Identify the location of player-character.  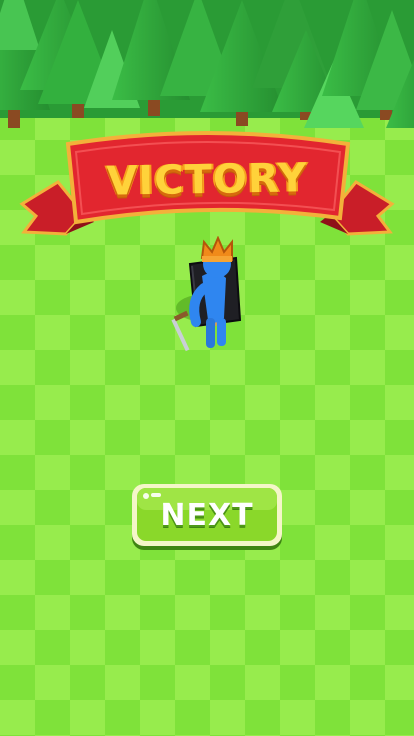
(210, 301).